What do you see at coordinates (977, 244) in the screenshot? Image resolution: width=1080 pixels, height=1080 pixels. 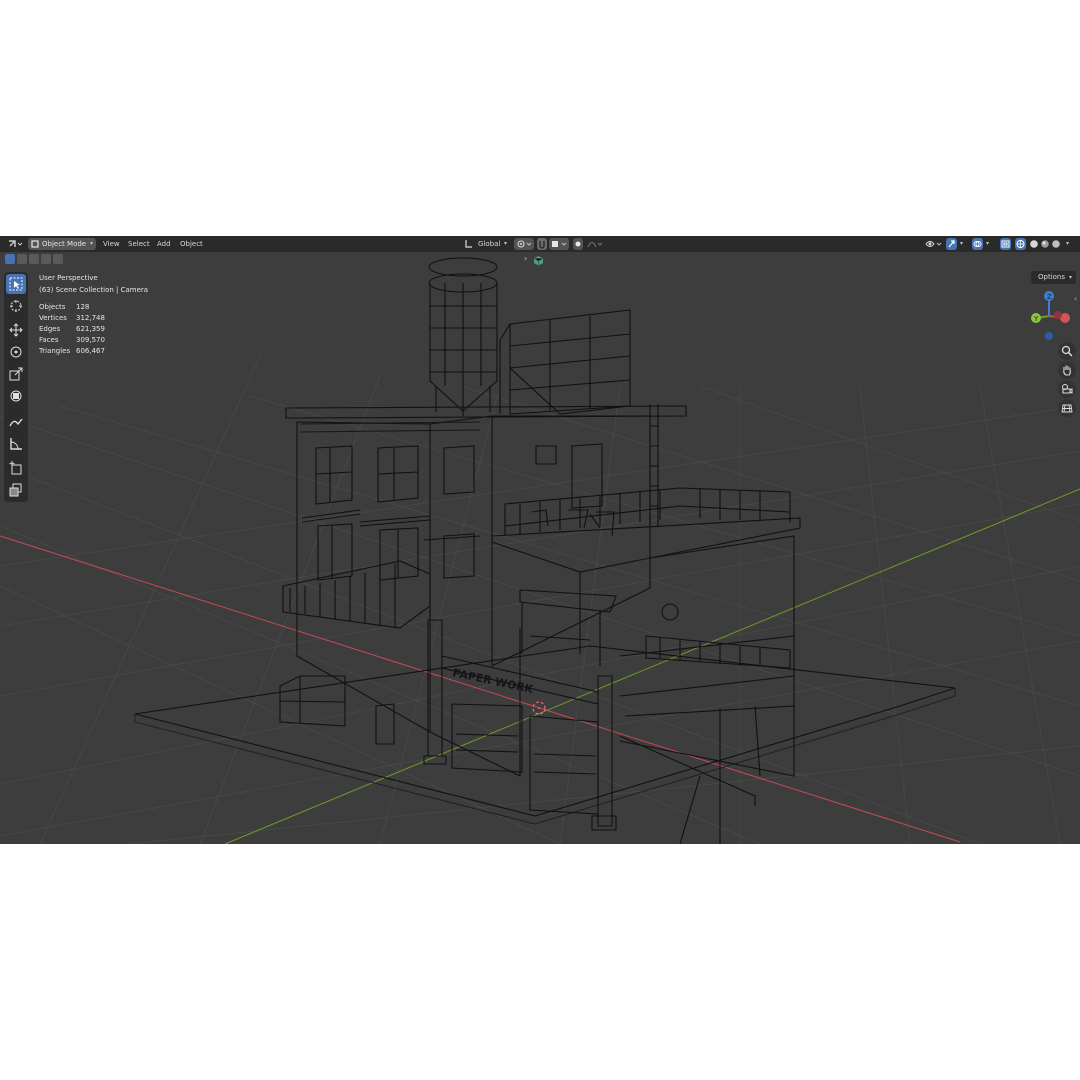 I see `overlays-toggle-button` at bounding box center [977, 244].